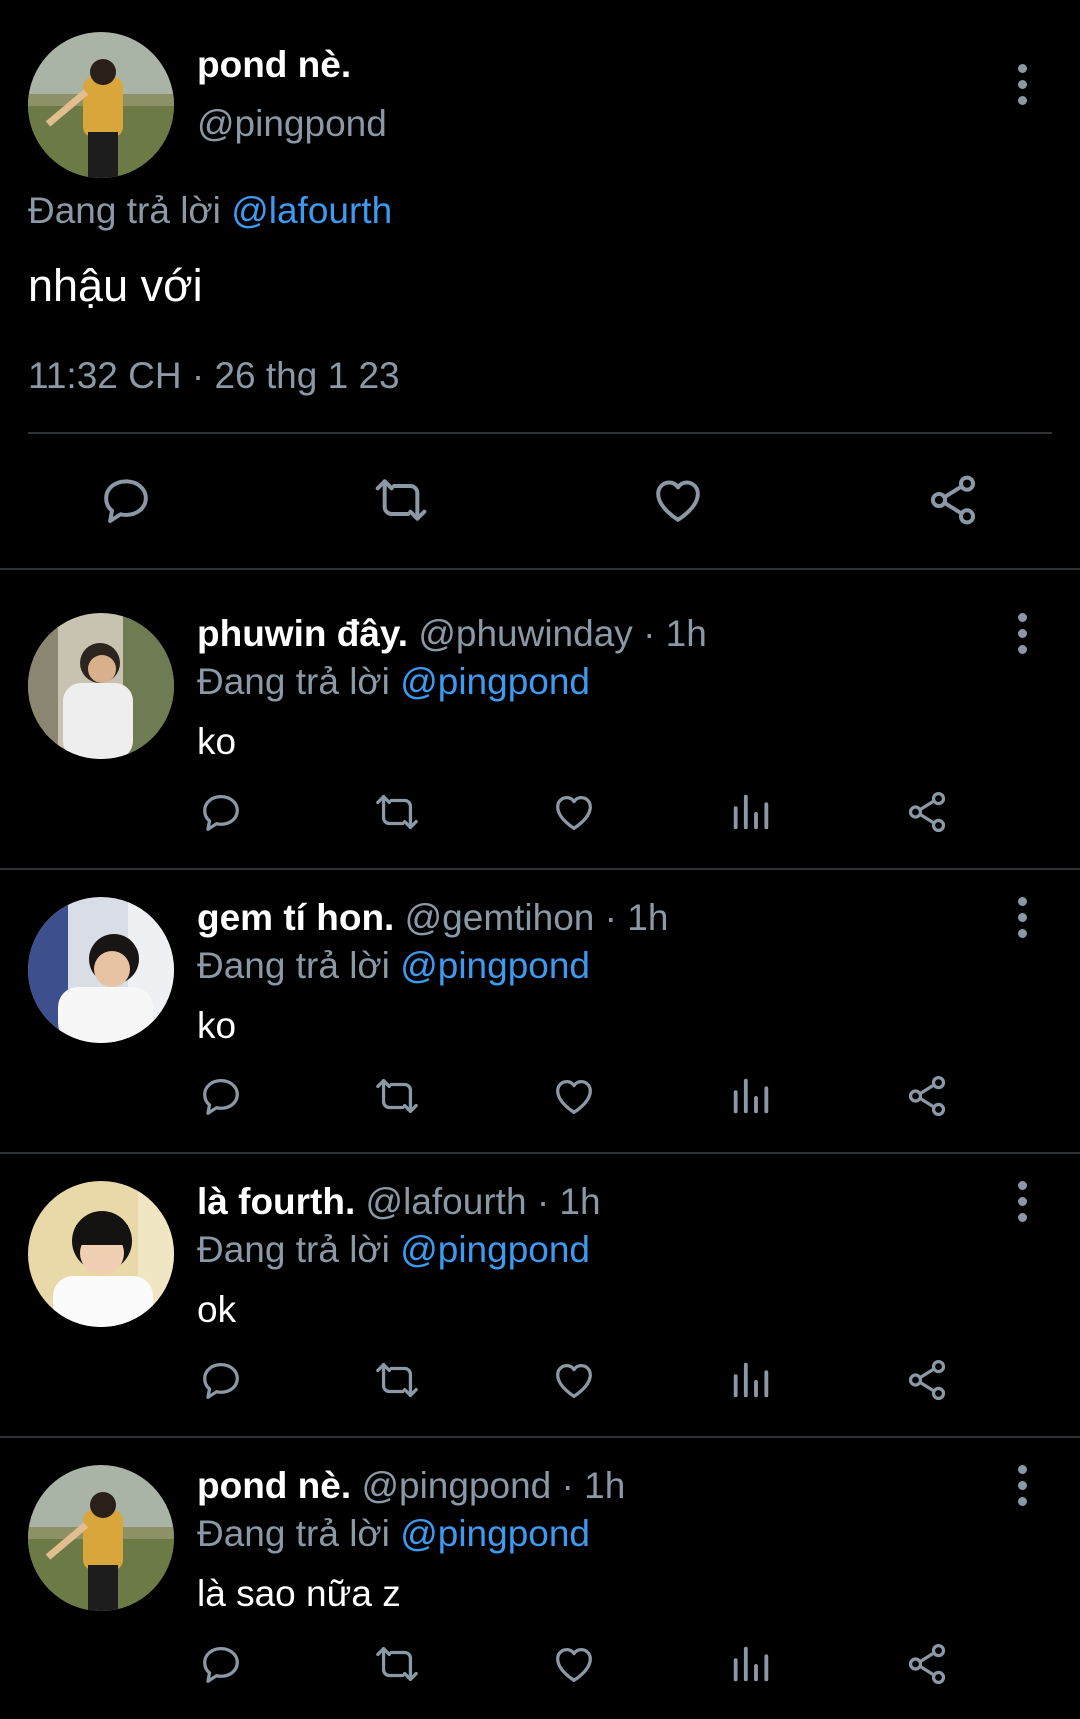 Image resolution: width=1080 pixels, height=1719 pixels. I want to click on reply-header: gem tí hon. @gemtihon · 1h, so click(432, 918).